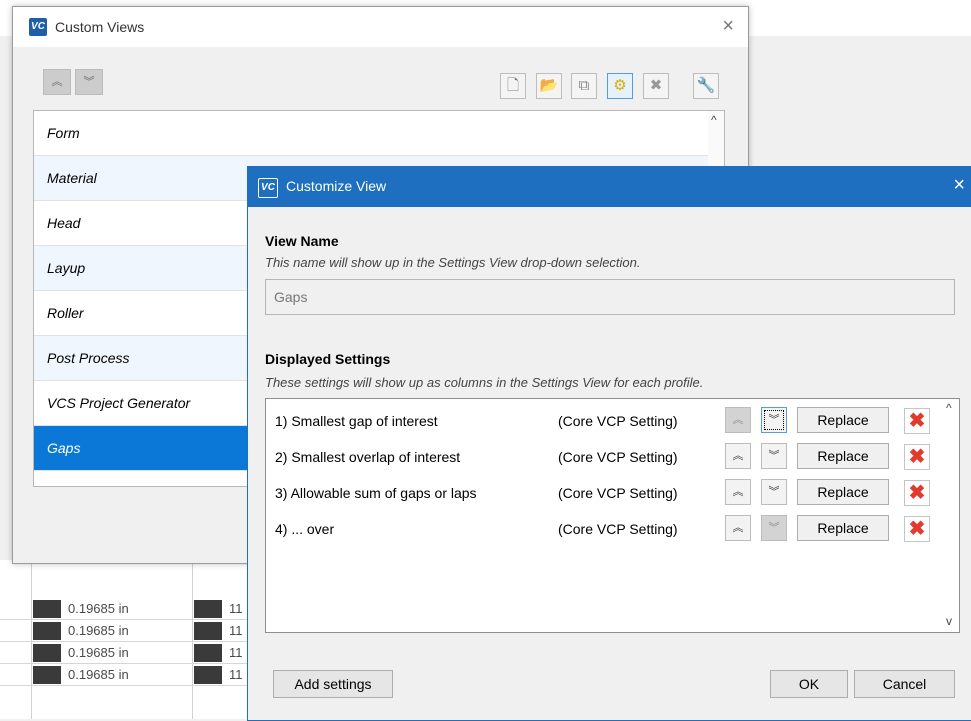 This screenshot has height=721, width=971. Describe the element at coordinates (72, 178) in the screenshot. I see `list-item-label: Material` at that location.